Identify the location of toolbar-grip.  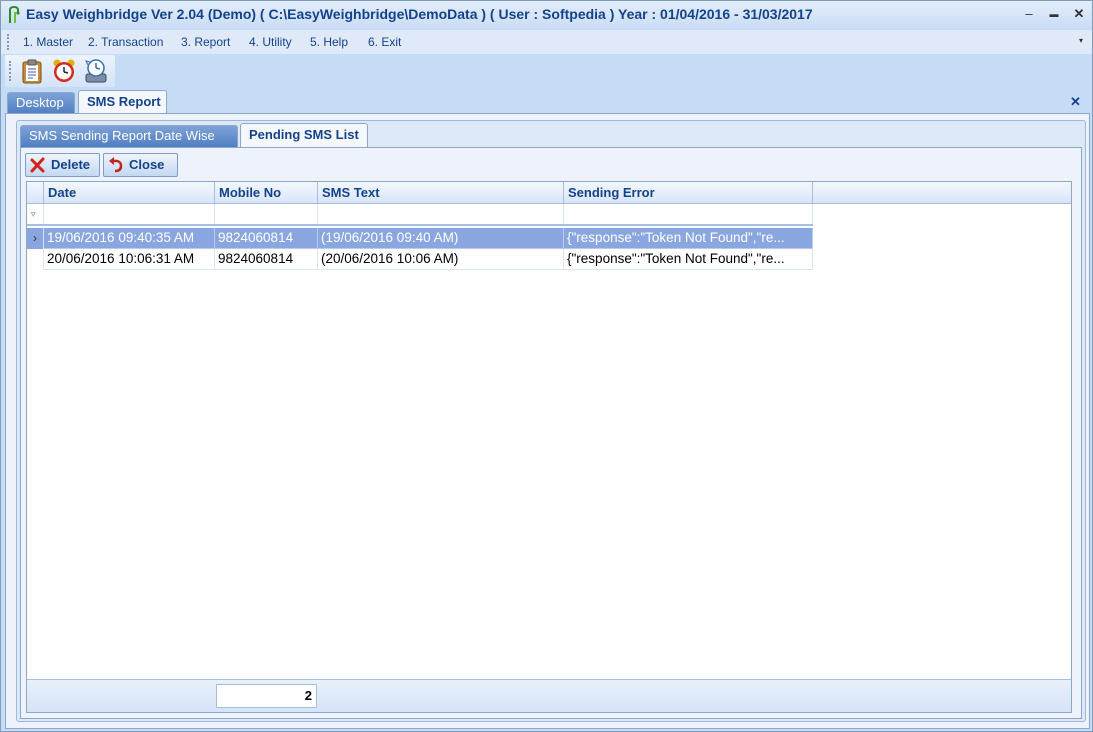
(10, 71).